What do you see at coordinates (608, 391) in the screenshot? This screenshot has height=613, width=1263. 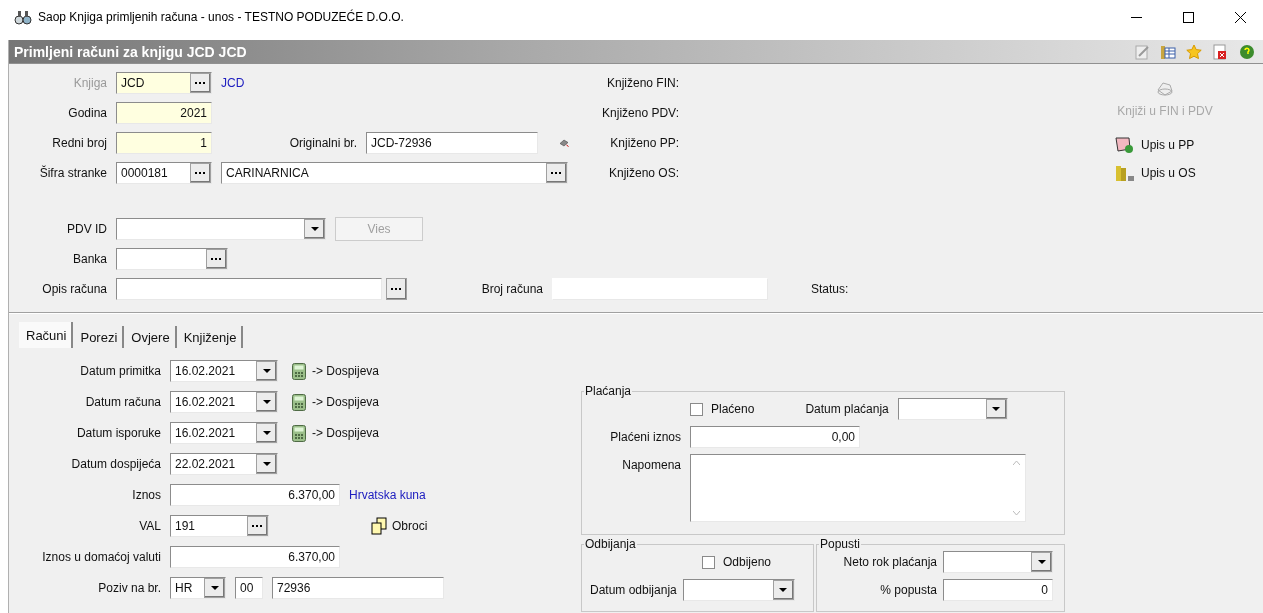 I see `group-title: Plaćanja` at bounding box center [608, 391].